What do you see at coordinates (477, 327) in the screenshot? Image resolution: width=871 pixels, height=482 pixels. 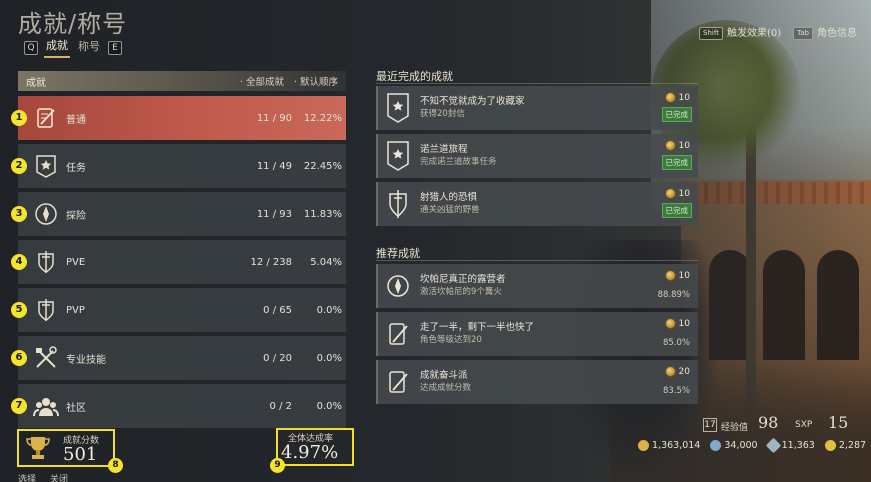 I see `achievement-name: 走了一半，剩下一半也快了` at bounding box center [477, 327].